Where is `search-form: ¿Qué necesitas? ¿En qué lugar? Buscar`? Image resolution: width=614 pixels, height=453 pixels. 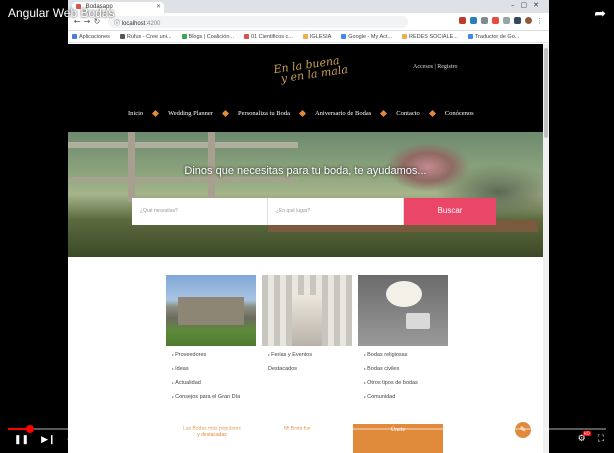 search-form: ¿Qué necesitas? ¿En qué lugar? Buscar is located at coordinates (314, 211).